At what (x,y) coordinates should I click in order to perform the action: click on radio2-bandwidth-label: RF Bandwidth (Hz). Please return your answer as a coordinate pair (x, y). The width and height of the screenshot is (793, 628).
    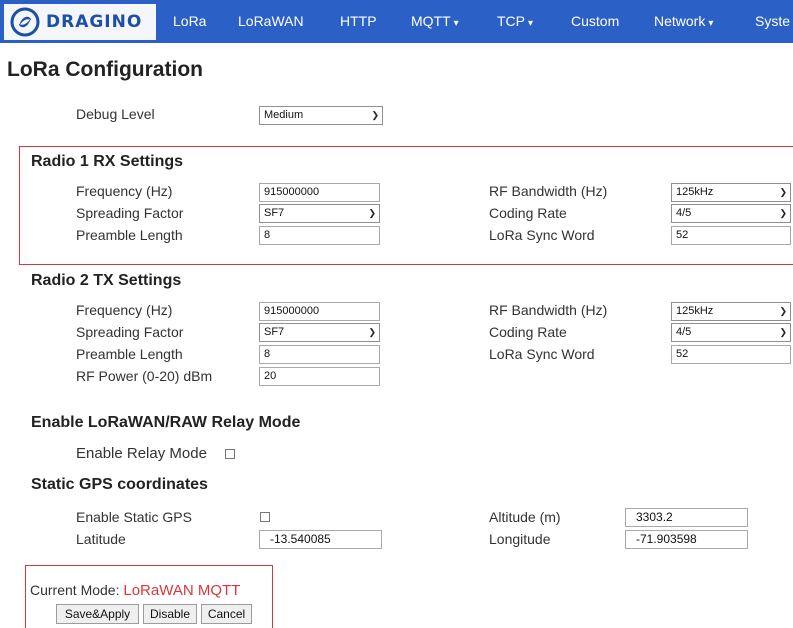
    Looking at the image, I should click on (548, 310).